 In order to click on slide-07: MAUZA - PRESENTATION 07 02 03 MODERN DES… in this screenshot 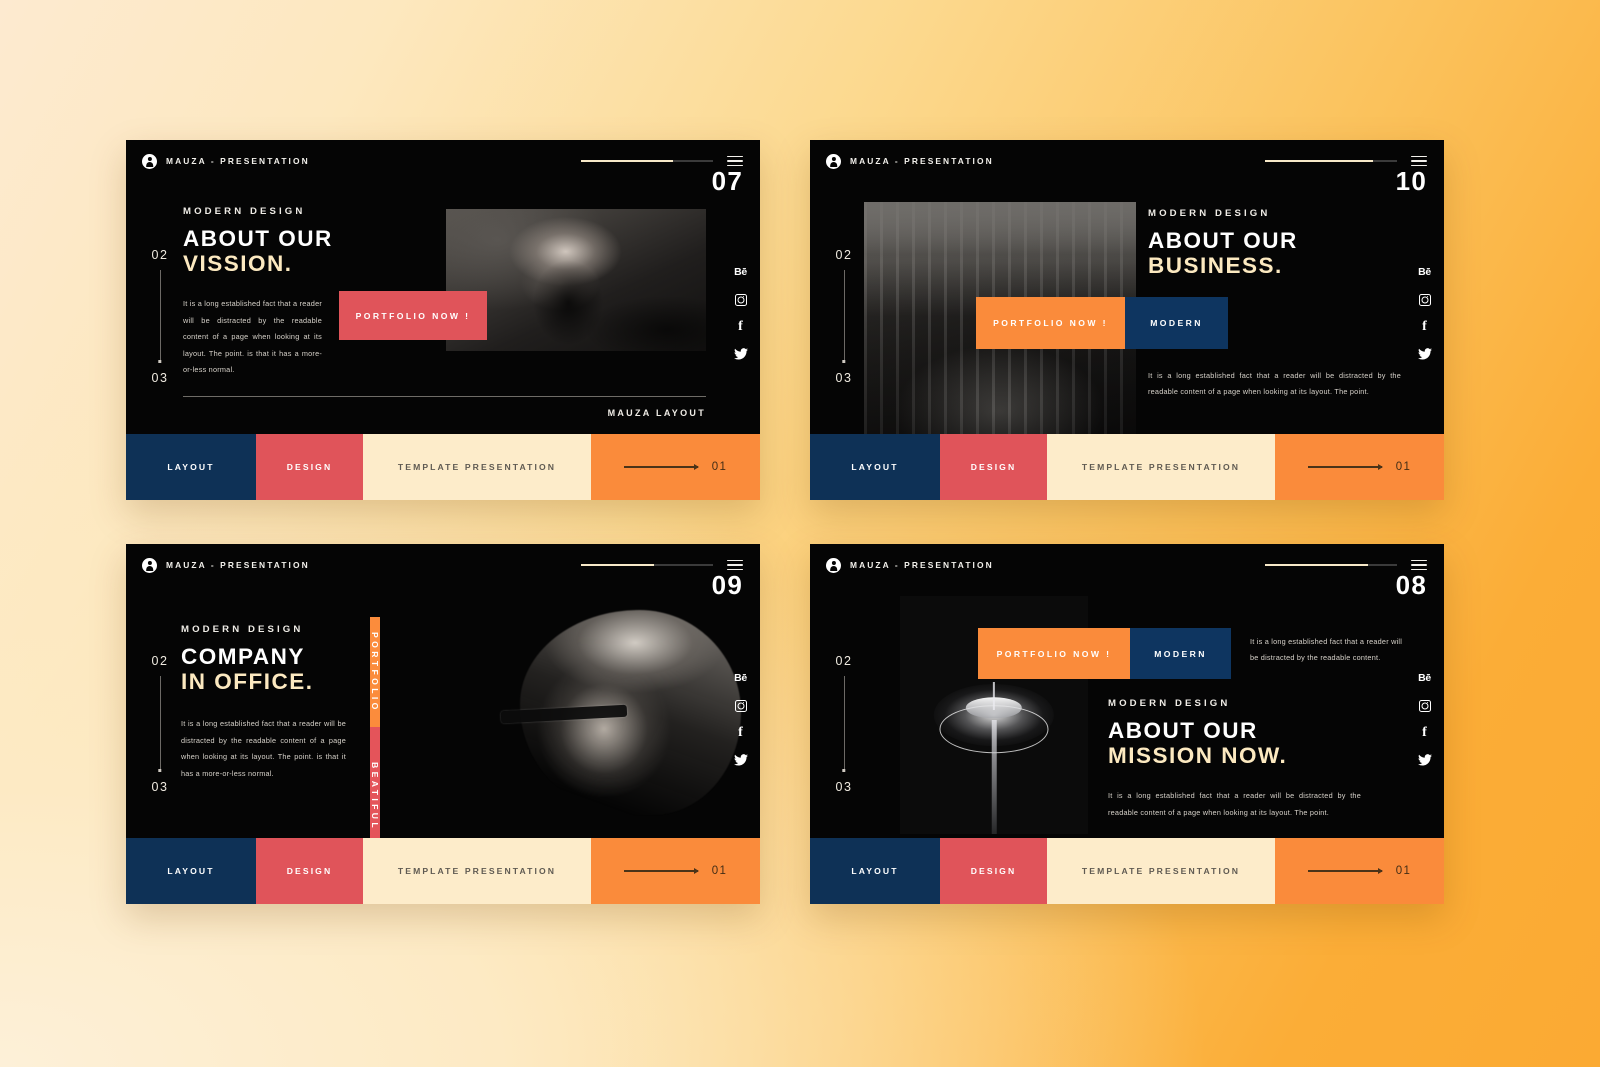, I will do `click(443, 320)`.